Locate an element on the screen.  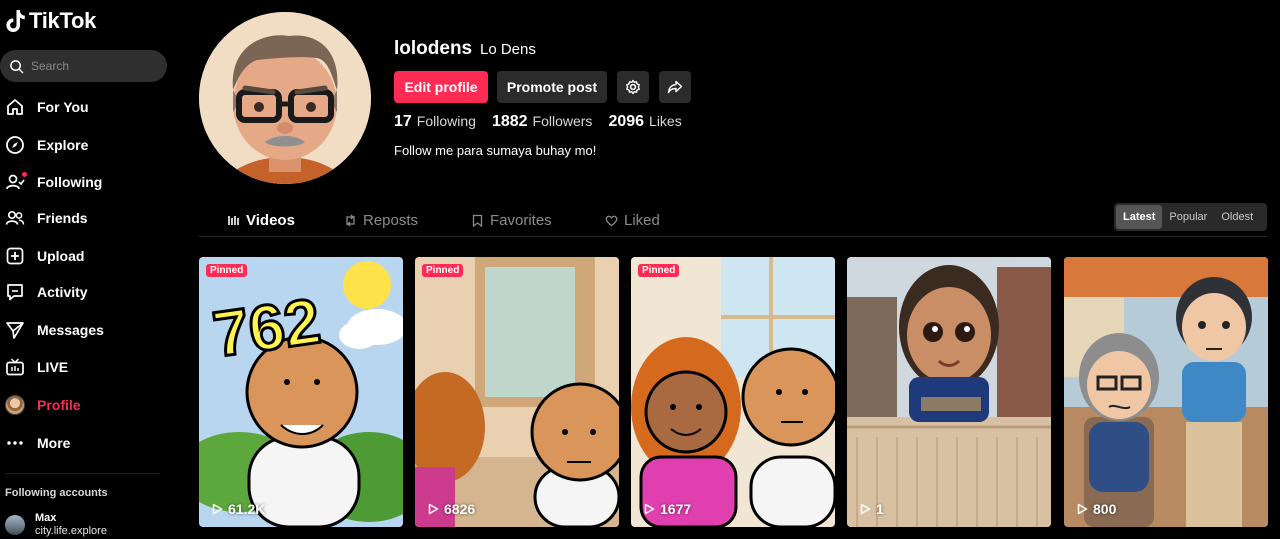
tab-favorites: Favorites is located at coordinates (511, 220).